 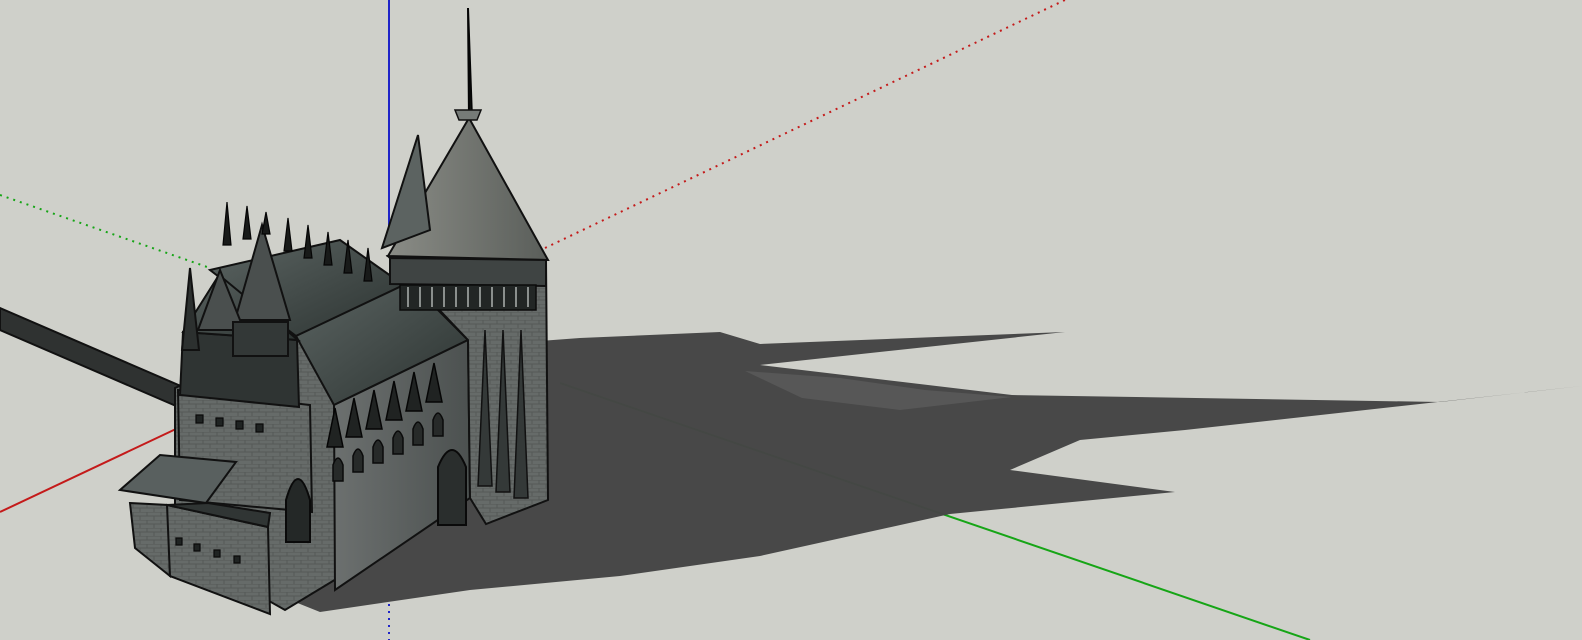 What do you see at coordinates (468, 115) in the screenshot?
I see `spire-cap` at bounding box center [468, 115].